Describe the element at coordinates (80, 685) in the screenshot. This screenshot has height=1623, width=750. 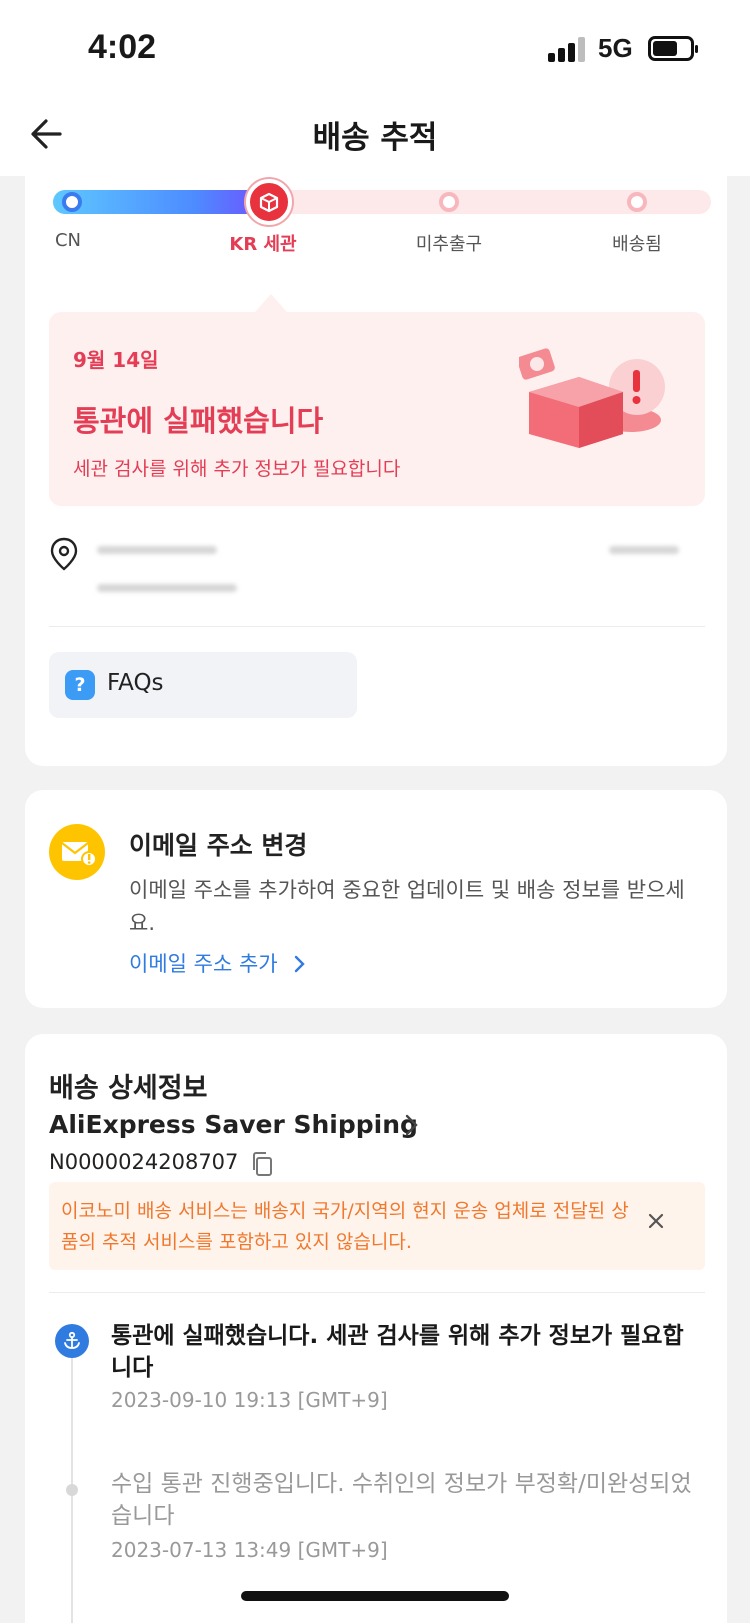
I see `question-icon: ?` at that location.